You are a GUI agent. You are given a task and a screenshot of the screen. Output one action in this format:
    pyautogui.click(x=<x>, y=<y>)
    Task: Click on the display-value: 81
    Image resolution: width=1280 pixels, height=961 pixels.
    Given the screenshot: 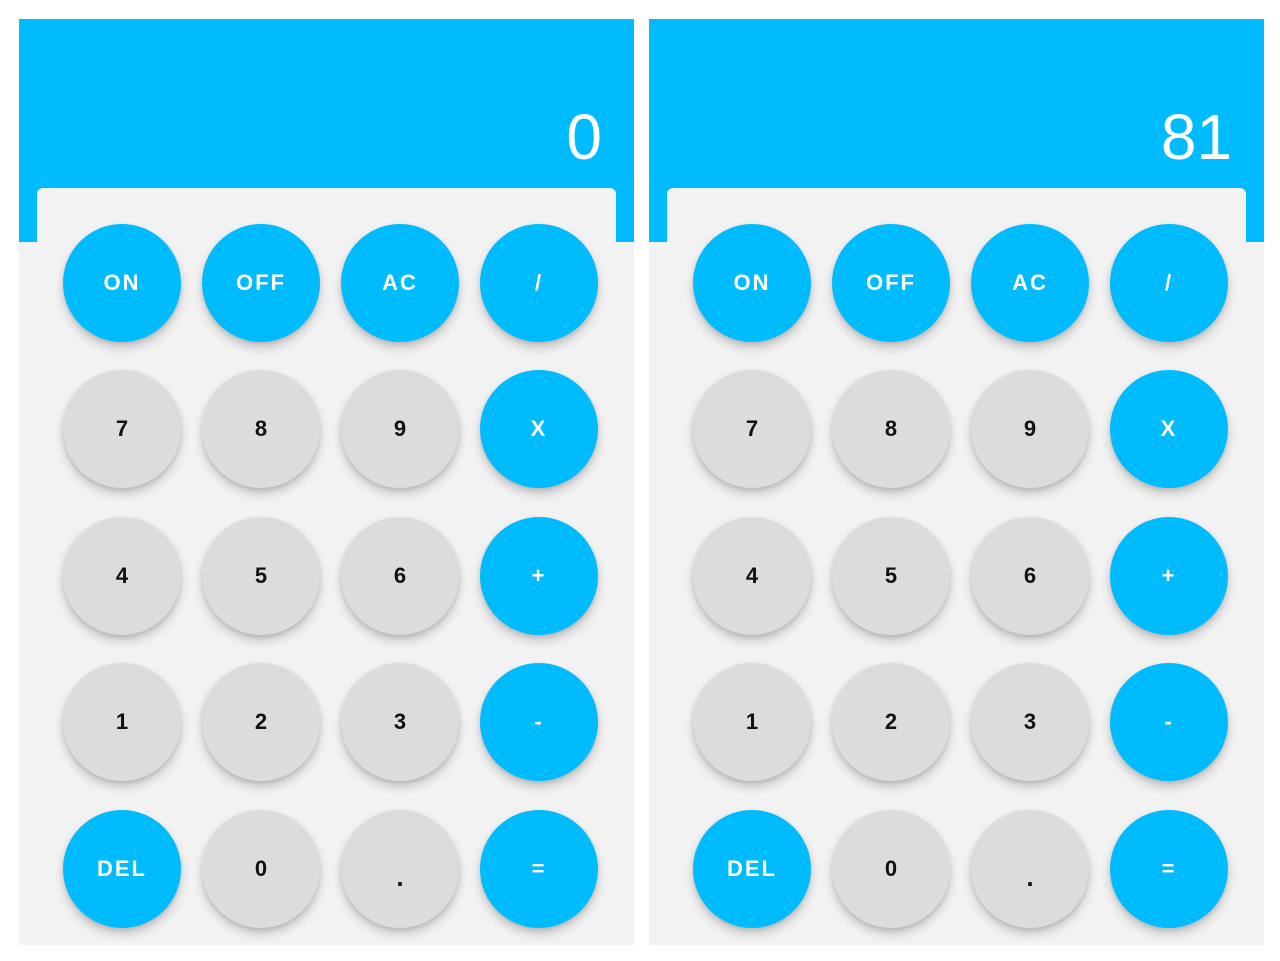 What is the action you would take?
    pyautogui.click(x=1196, y=137)
    